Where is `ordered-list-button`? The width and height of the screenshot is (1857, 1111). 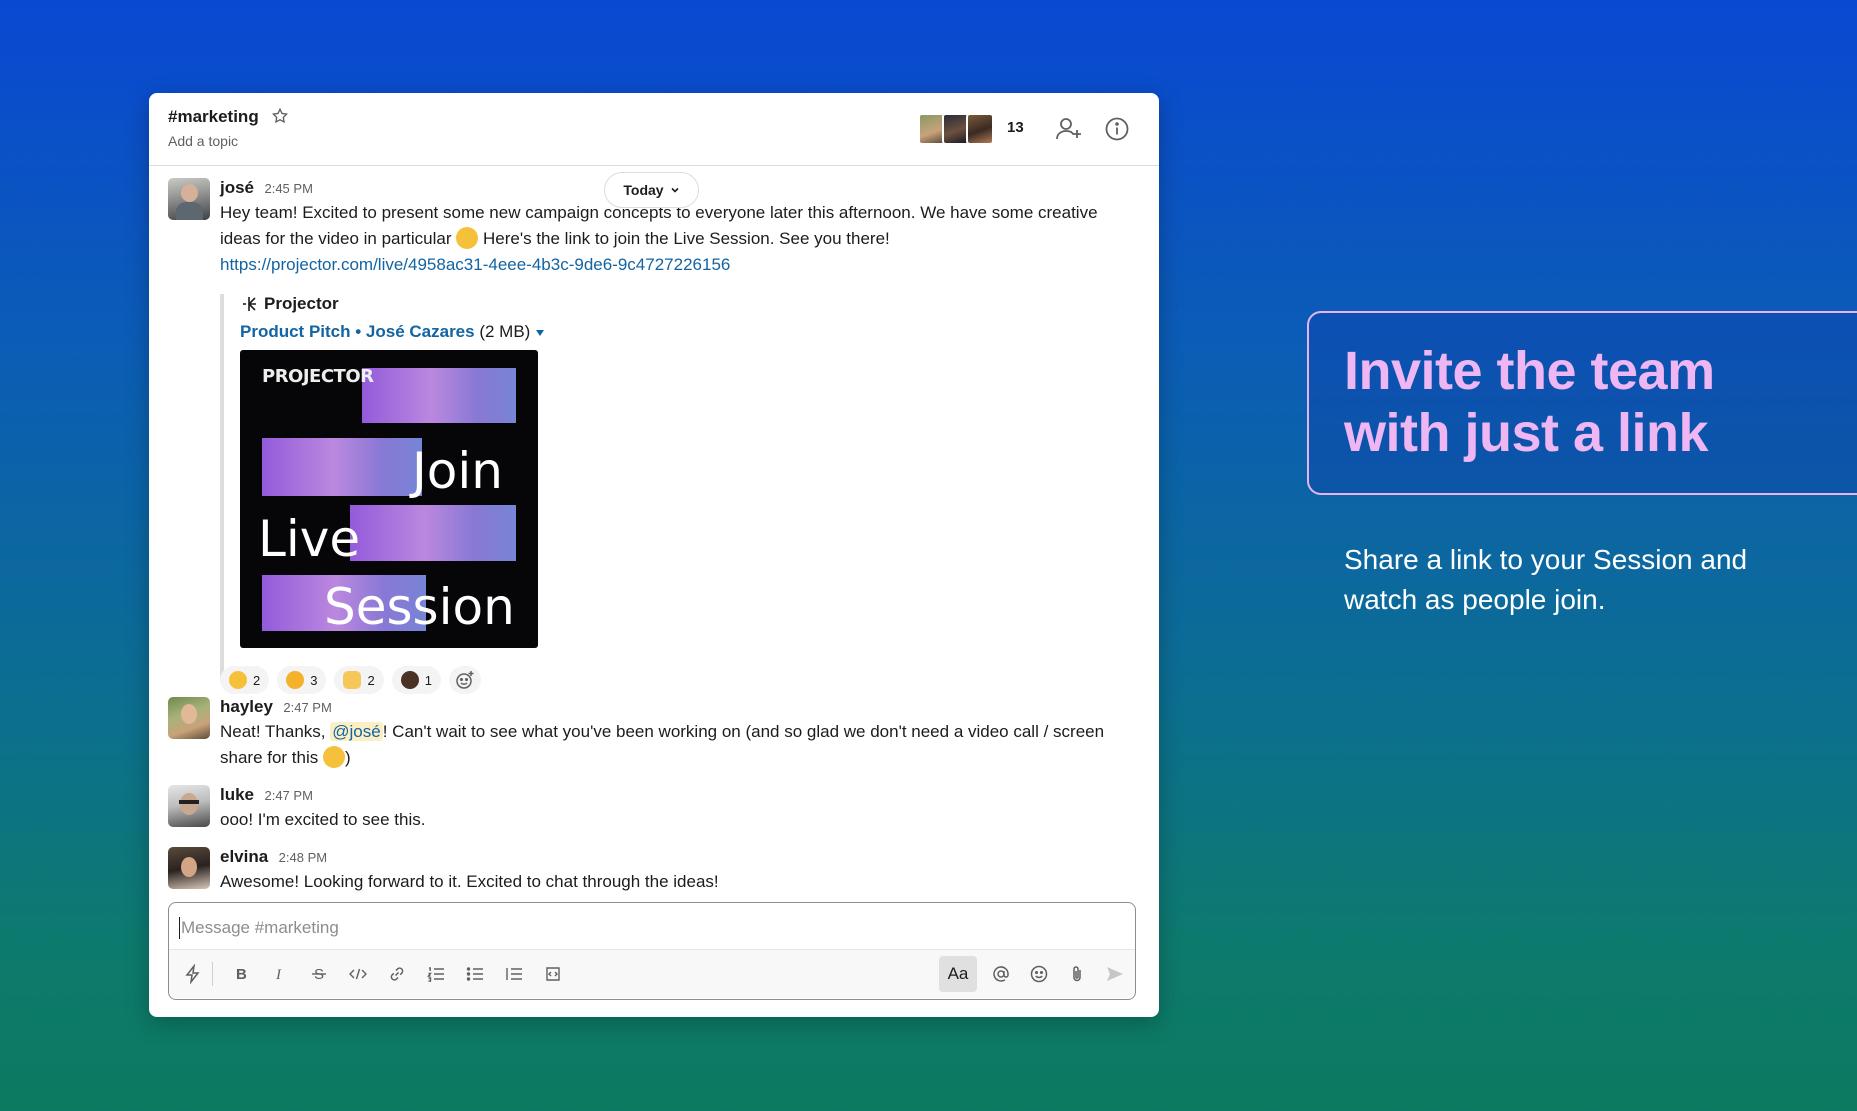 ordered-list-button is located at coordinates (436, 974).